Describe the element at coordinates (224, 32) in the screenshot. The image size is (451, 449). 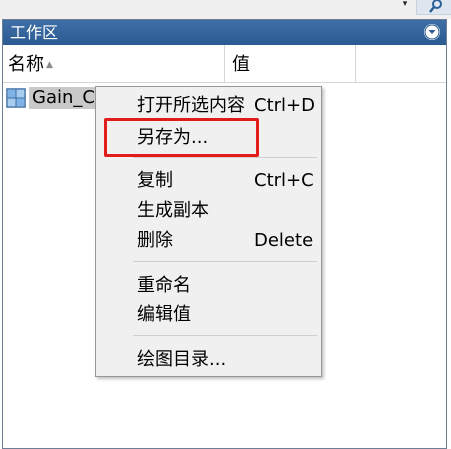
I see `workspace-titlebar: 工作区` at that location.